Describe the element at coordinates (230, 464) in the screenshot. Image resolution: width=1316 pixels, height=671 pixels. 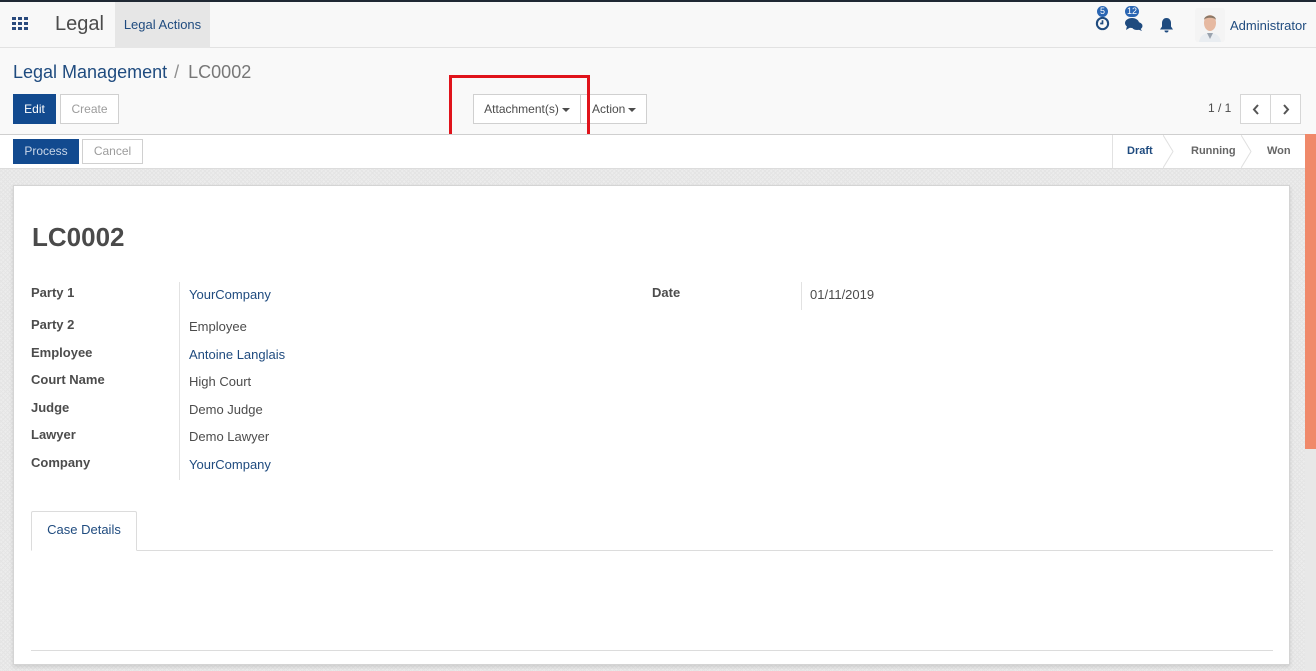
I see `field-value-company: YourCompany` at that location.